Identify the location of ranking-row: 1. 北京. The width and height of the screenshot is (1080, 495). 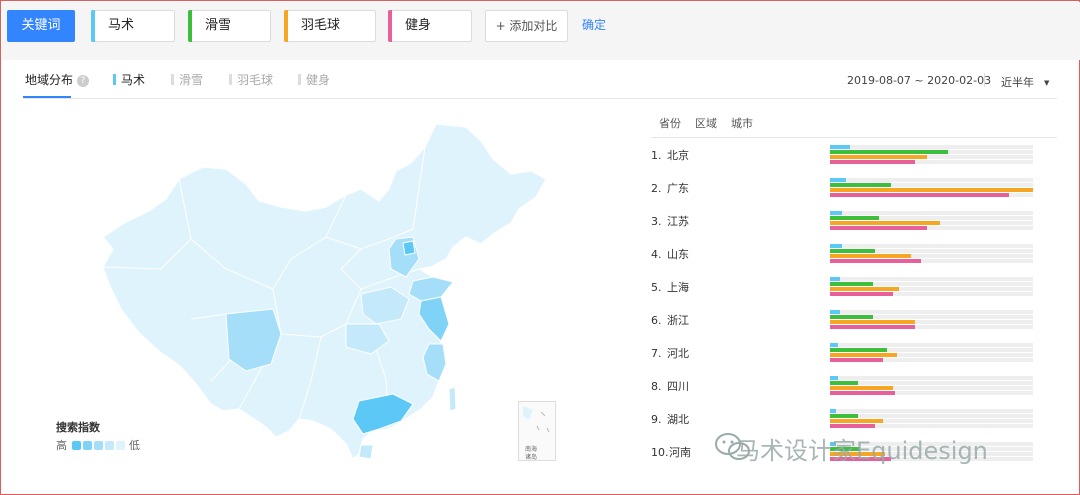
(854, 162).